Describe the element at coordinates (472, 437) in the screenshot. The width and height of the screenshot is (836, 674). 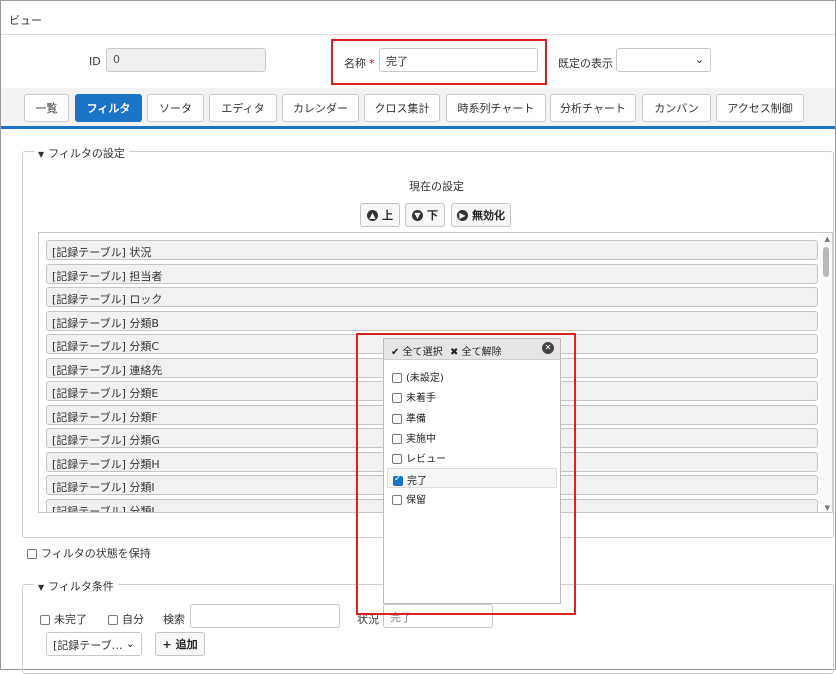
I see `status-option: 実施中` at that location.